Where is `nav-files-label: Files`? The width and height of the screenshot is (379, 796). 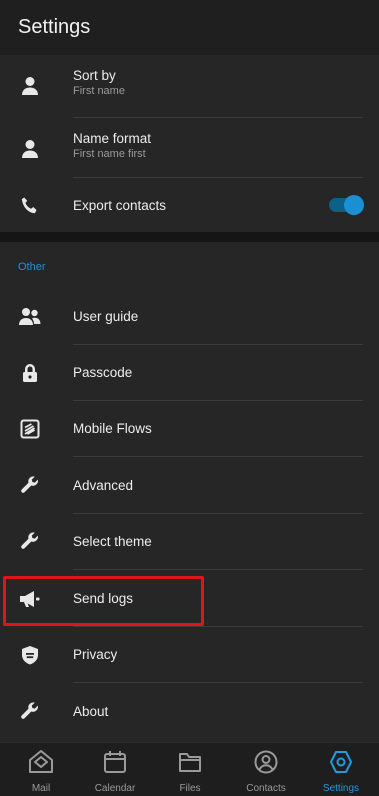 nav-files-label: Files is located at coordinates (190, 788).